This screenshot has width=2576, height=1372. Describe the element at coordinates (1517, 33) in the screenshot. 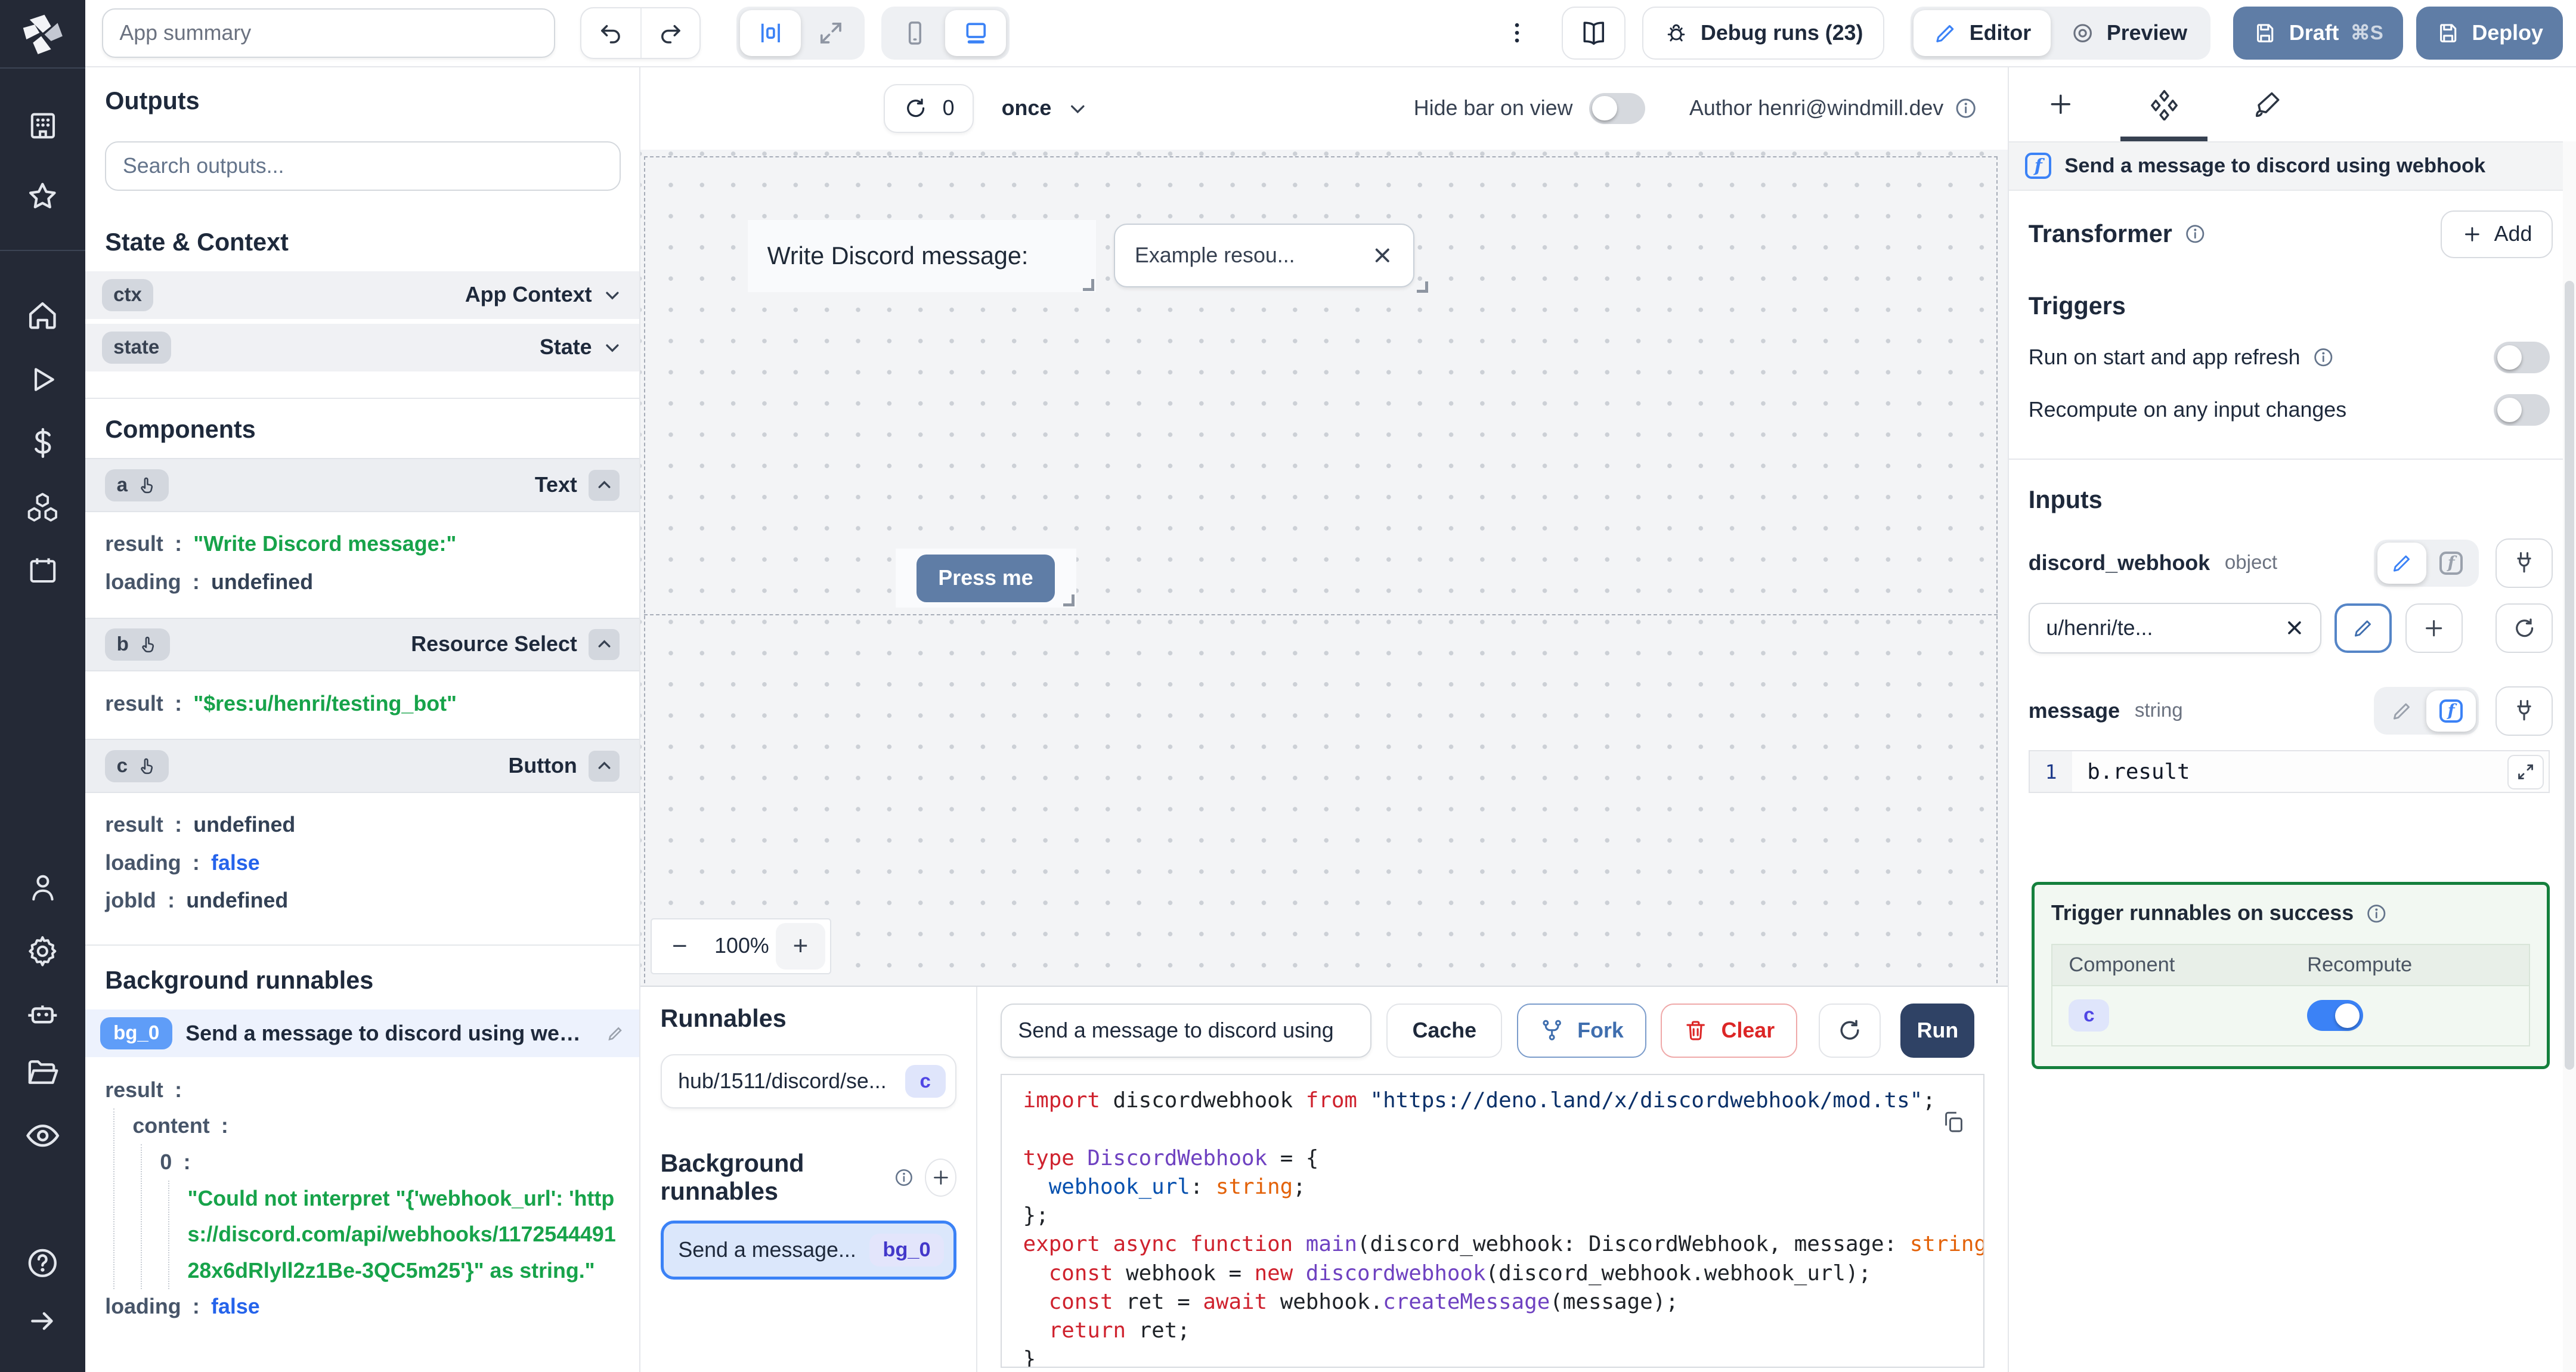

I see `more-menu-button` at that location.